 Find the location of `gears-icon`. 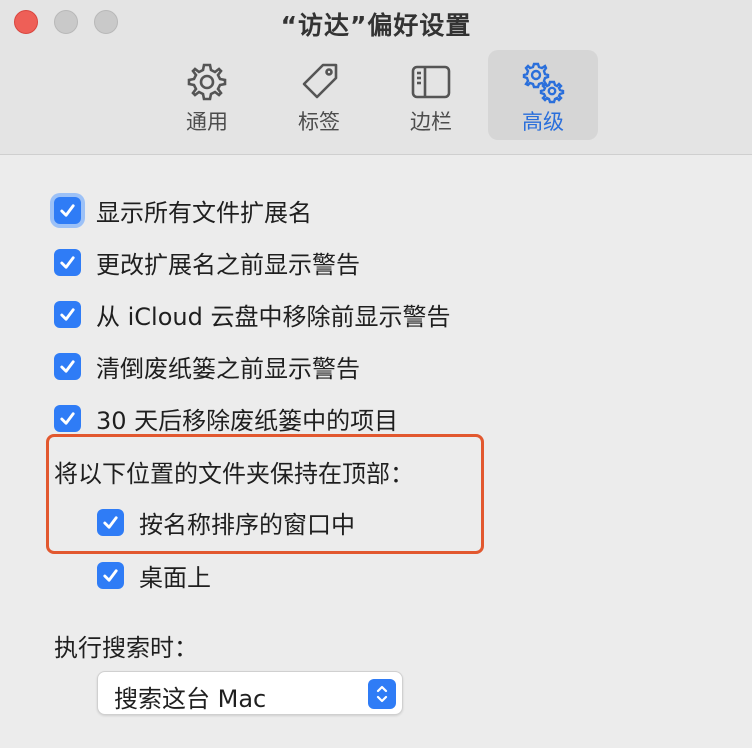

gears-icon is located at coordinates (543, 83).